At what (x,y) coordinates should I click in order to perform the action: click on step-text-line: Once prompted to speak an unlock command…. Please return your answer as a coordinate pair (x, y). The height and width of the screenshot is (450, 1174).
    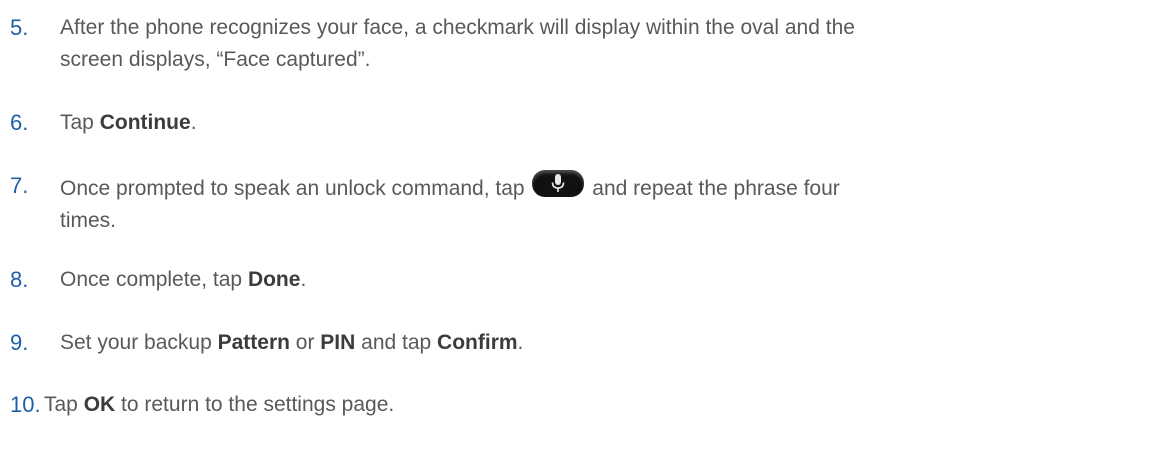
    Looking at the image, I should click on (615, 187).